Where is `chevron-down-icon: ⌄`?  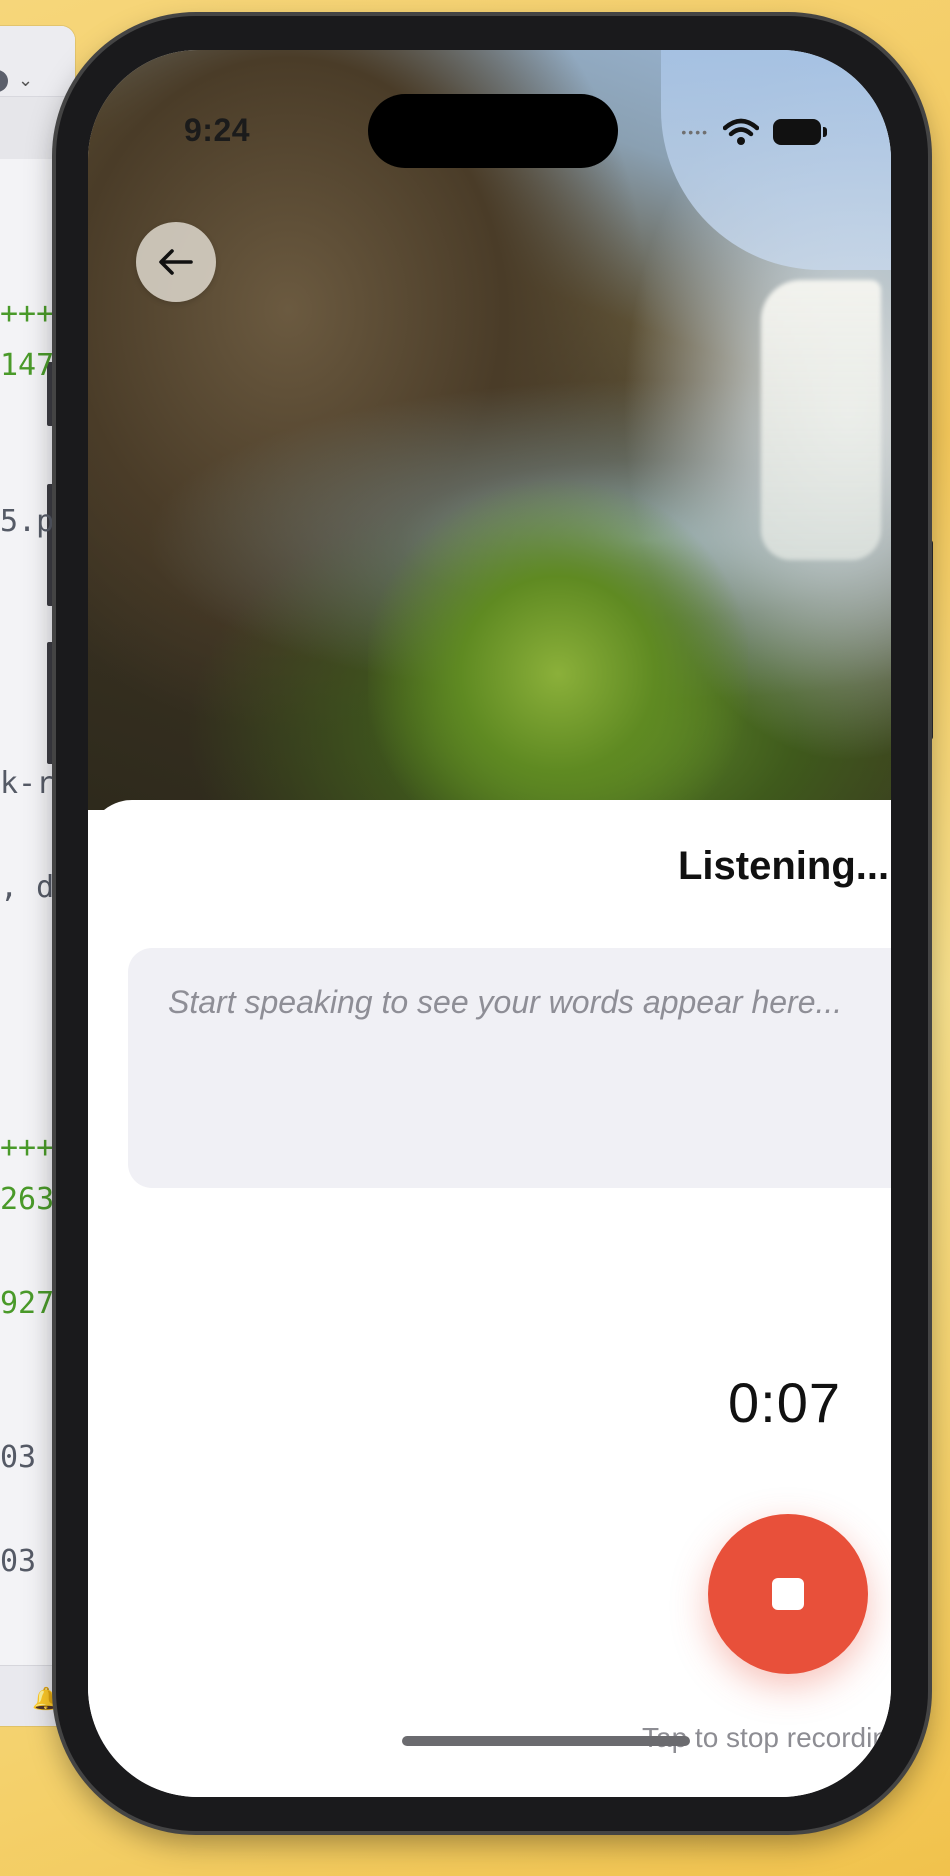 chevron-down-icon: ⌄ is located at coordinates (25, 80).